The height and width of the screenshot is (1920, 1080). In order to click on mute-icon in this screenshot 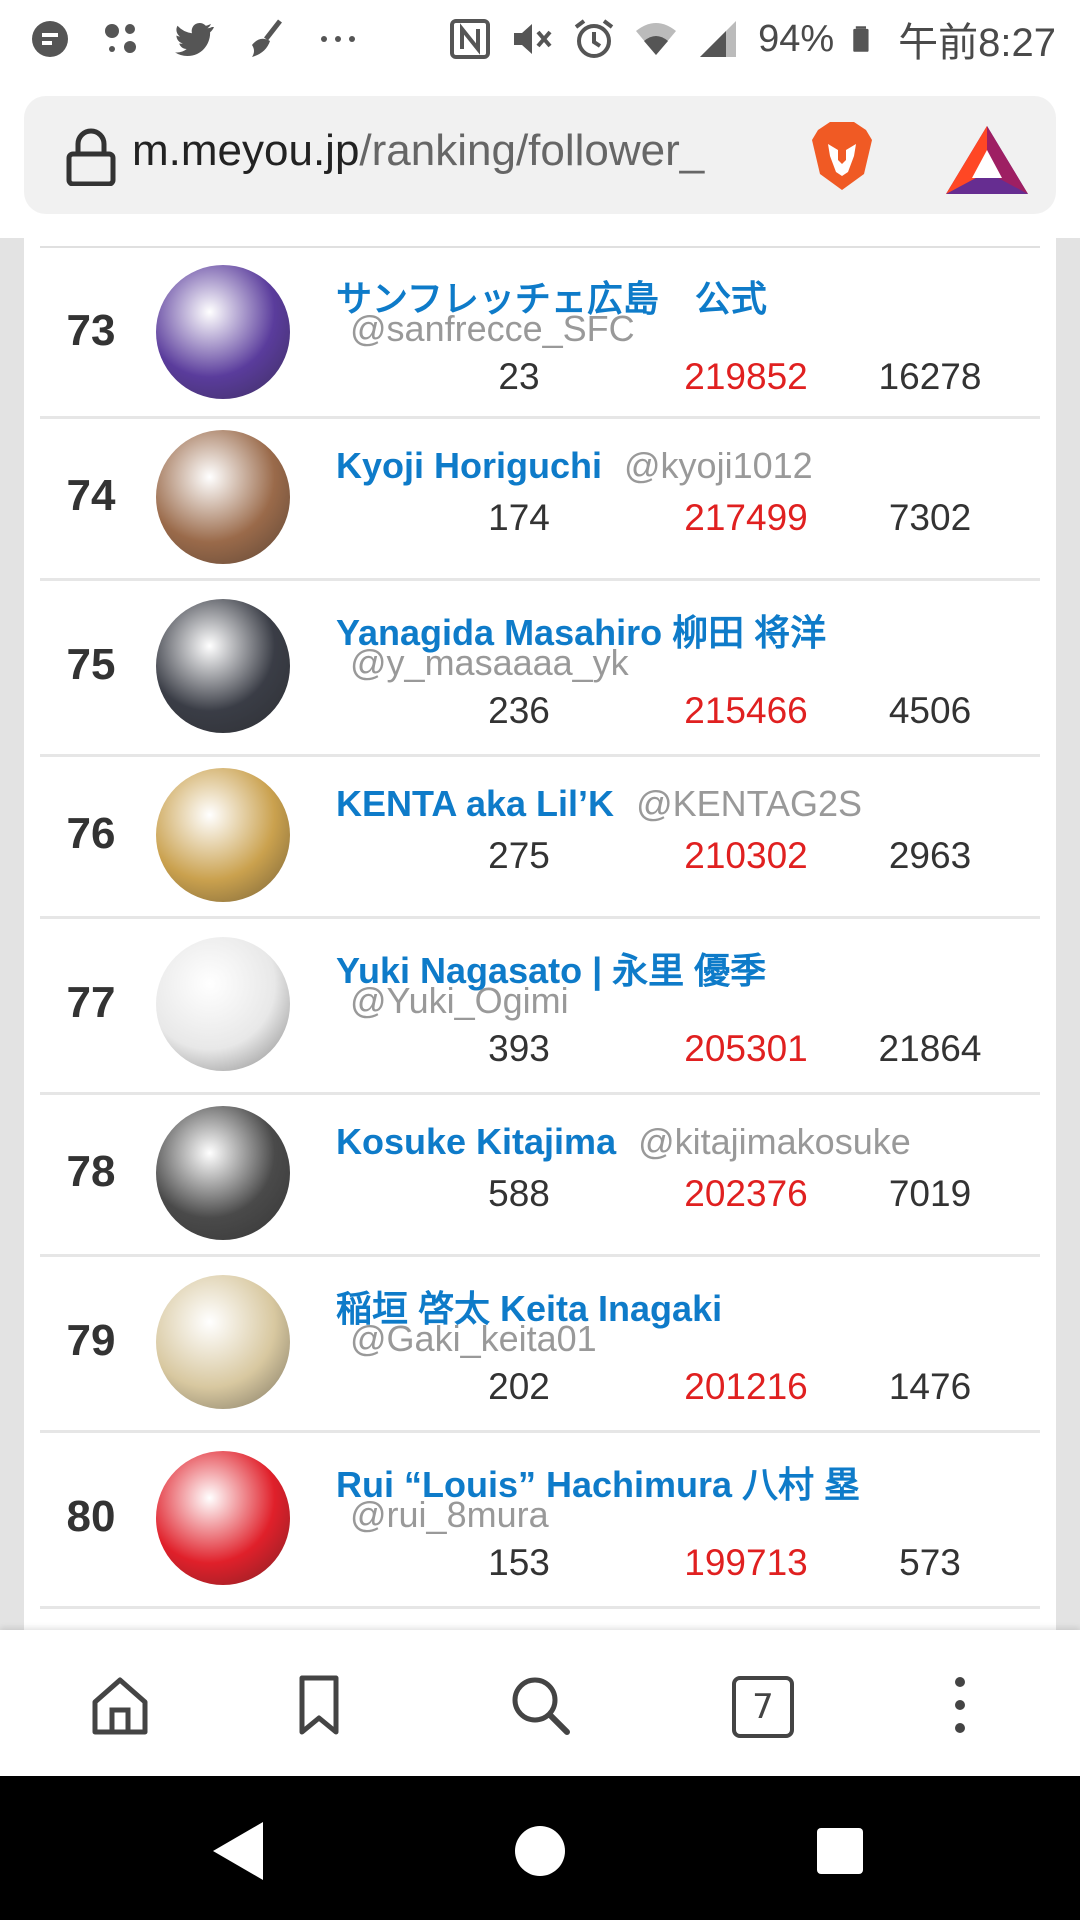, I will do `click(533, 39)`.